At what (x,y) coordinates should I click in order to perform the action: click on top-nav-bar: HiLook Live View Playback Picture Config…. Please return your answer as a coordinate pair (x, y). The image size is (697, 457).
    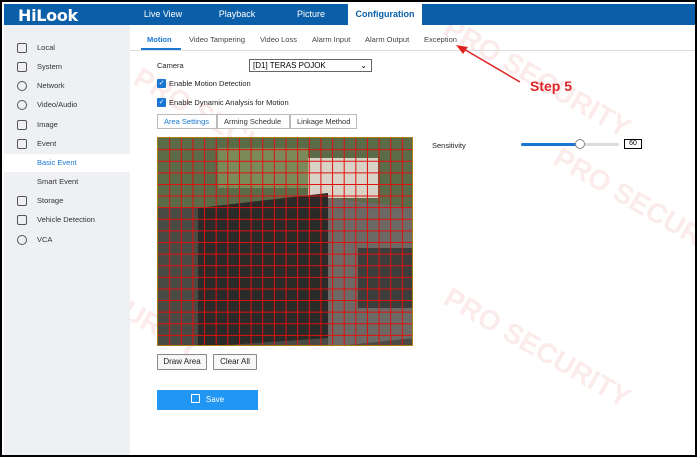
    Looking at the image, I should click on (349, 14).